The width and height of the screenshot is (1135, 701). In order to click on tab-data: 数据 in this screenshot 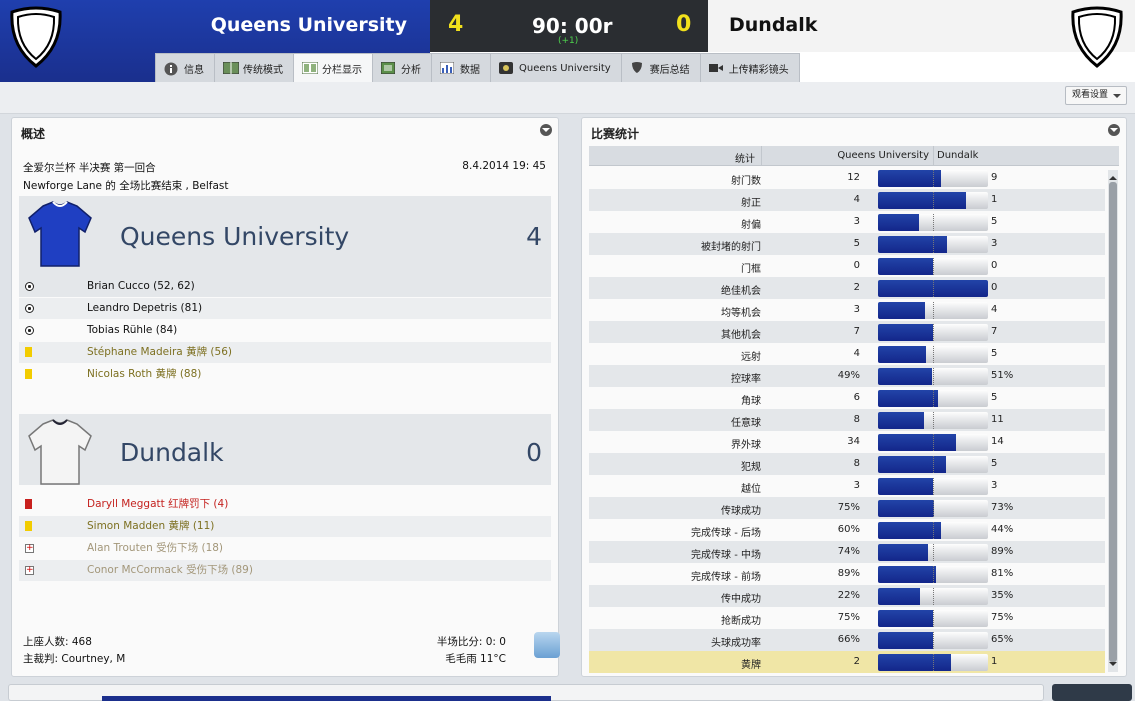, I will do `click(461, 67)`.